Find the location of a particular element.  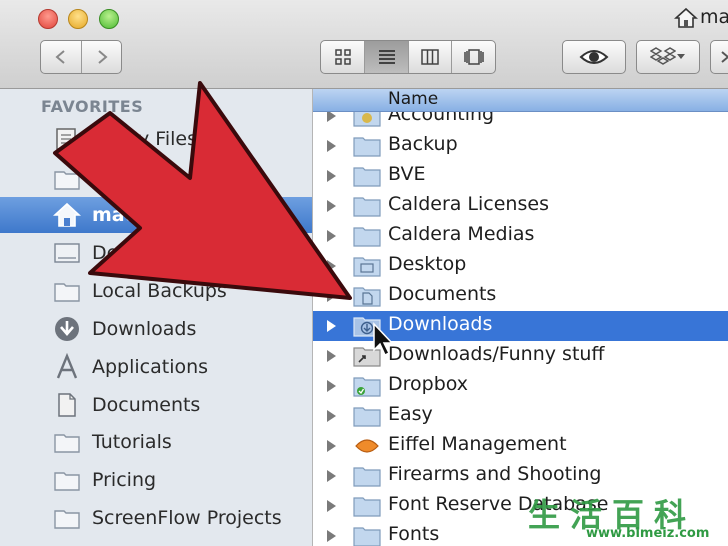

grid-icon is located at coordinates (342, 57).